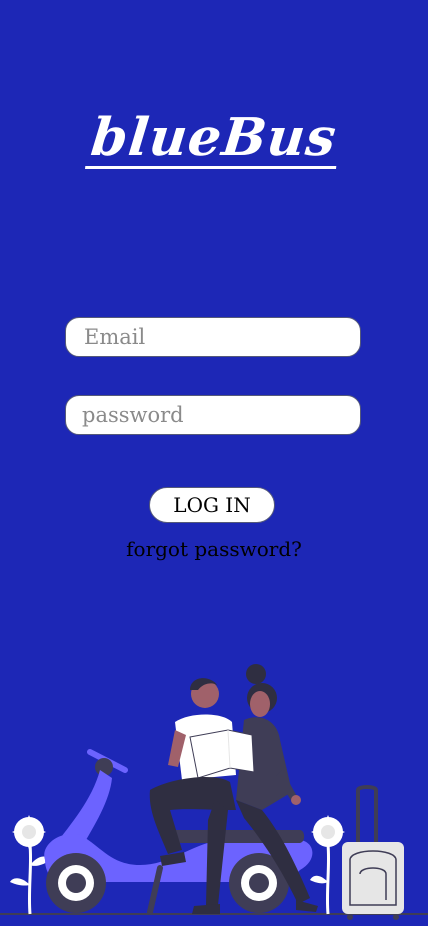  I want to click on logo-text: blueBus, so click(214, 138).